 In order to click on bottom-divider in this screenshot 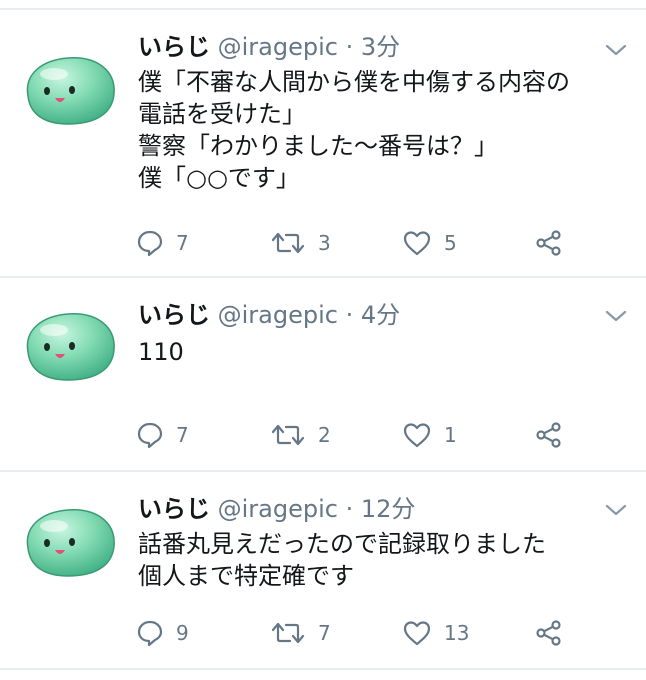, I will do `click(323, 669)`.